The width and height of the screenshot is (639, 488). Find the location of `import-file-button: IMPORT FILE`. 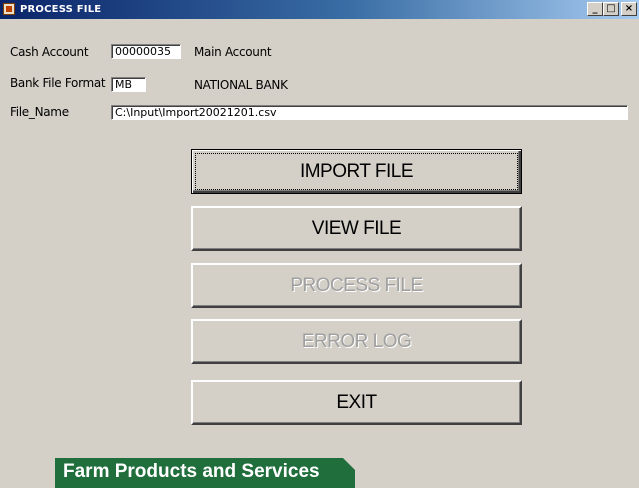

import-file-button: IMPORT FILE is located at coordinates (356, 171).